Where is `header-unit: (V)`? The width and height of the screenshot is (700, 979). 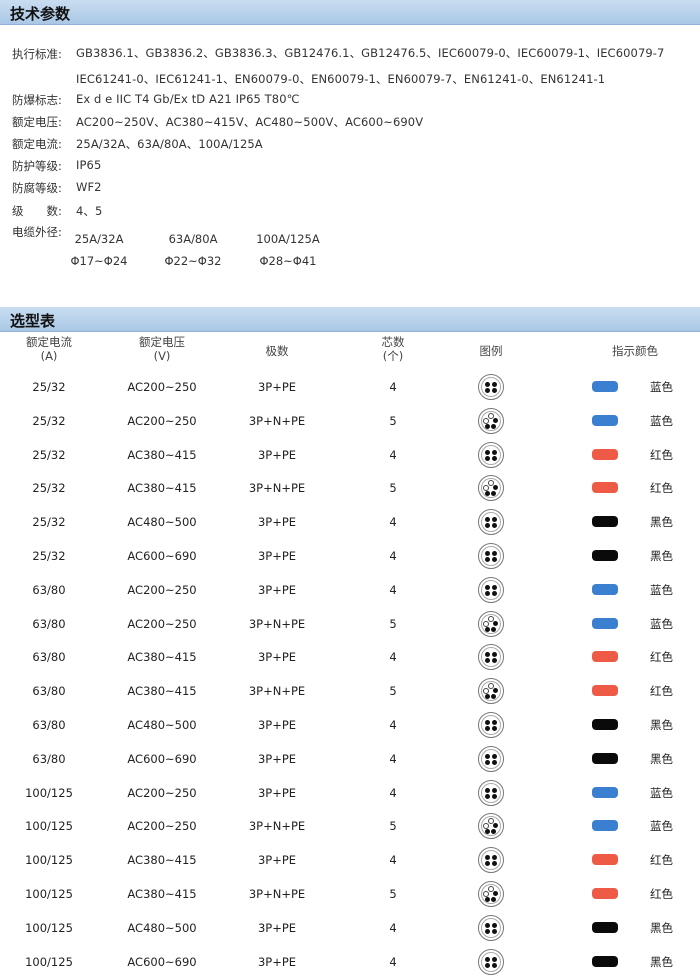
header-unit: (V) is located at coordinates (162, 356).